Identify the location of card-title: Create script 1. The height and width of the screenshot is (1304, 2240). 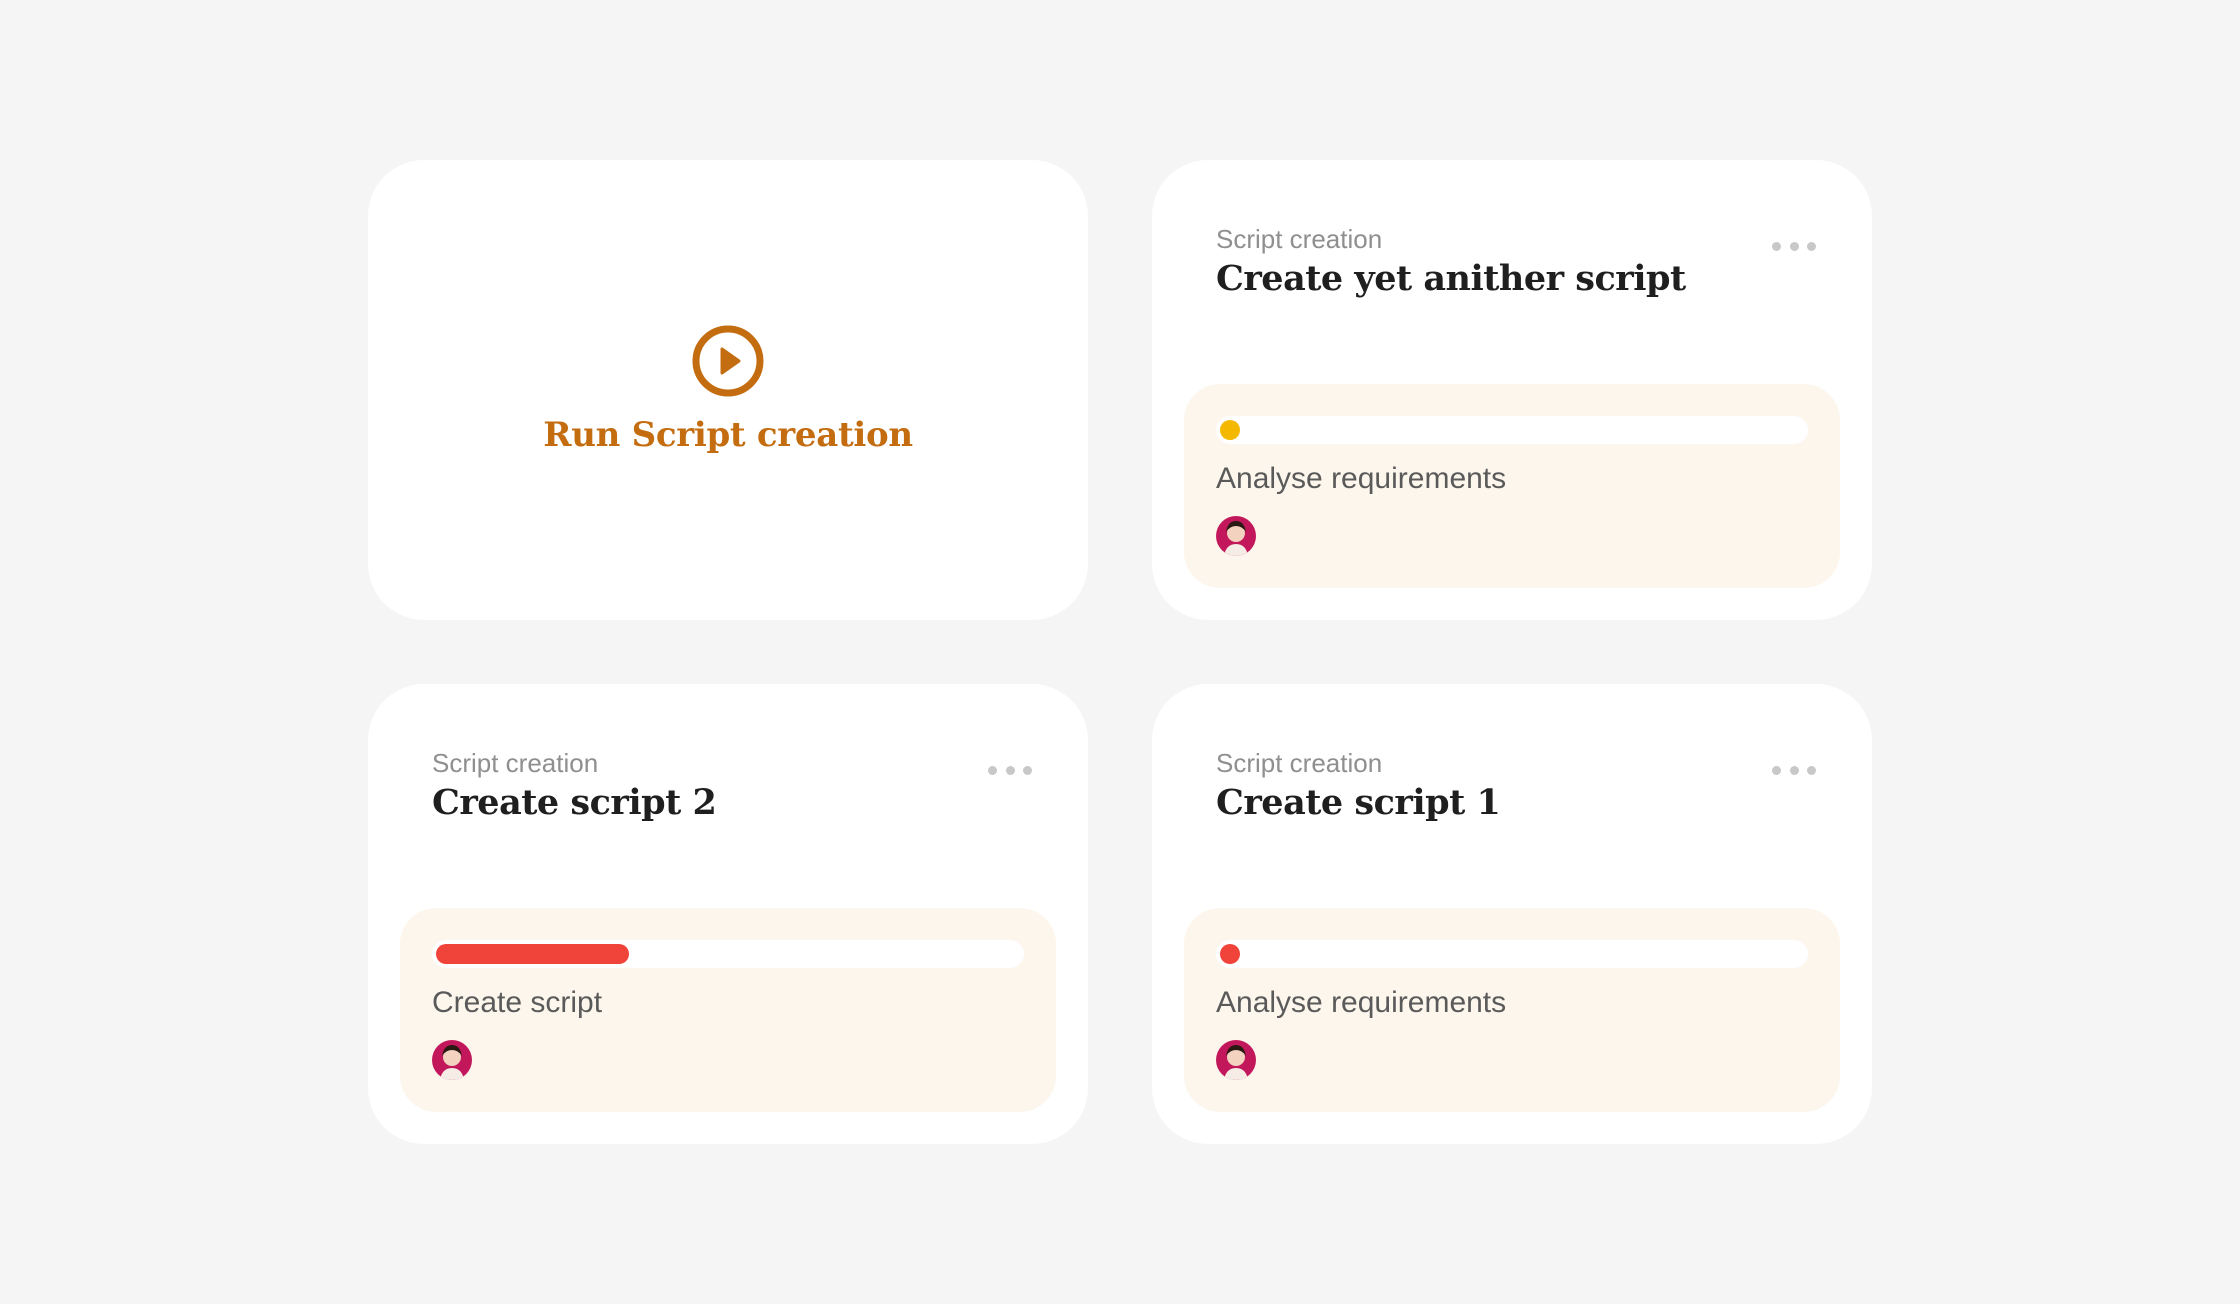
(1358, 802).